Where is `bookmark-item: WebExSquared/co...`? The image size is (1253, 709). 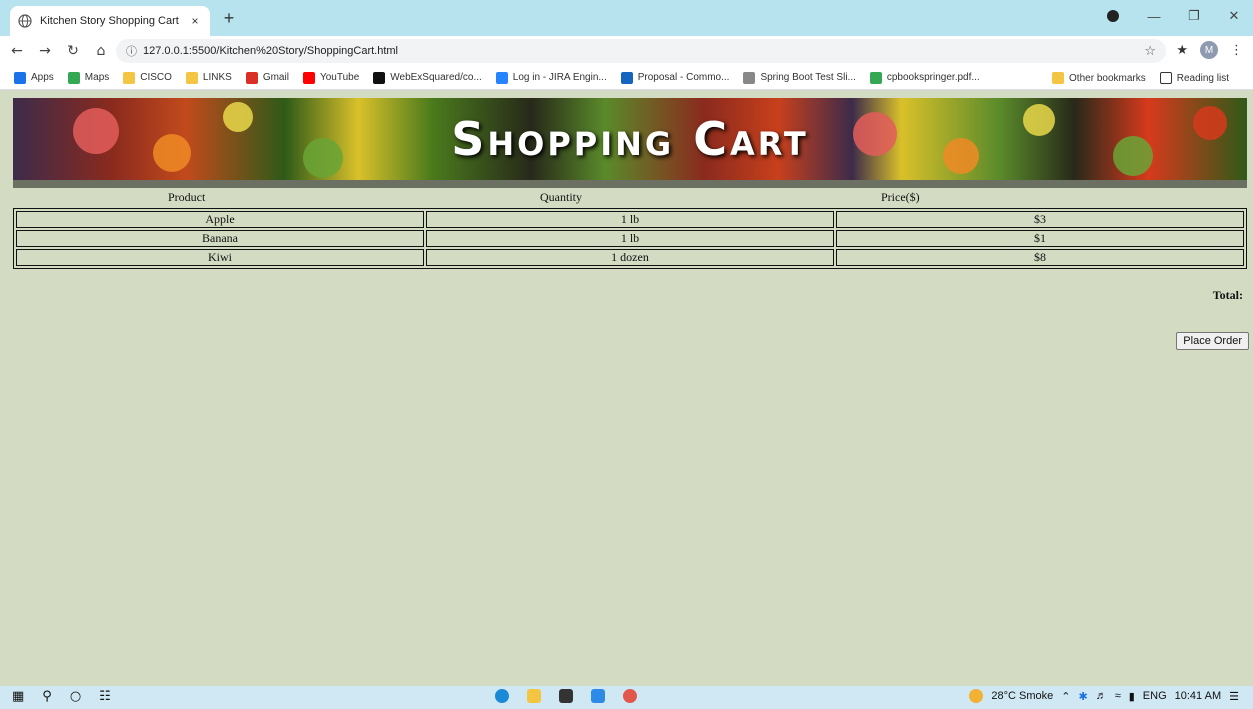 bookmark-item: WebExSquared/co... is located at coordinates (427, 77).